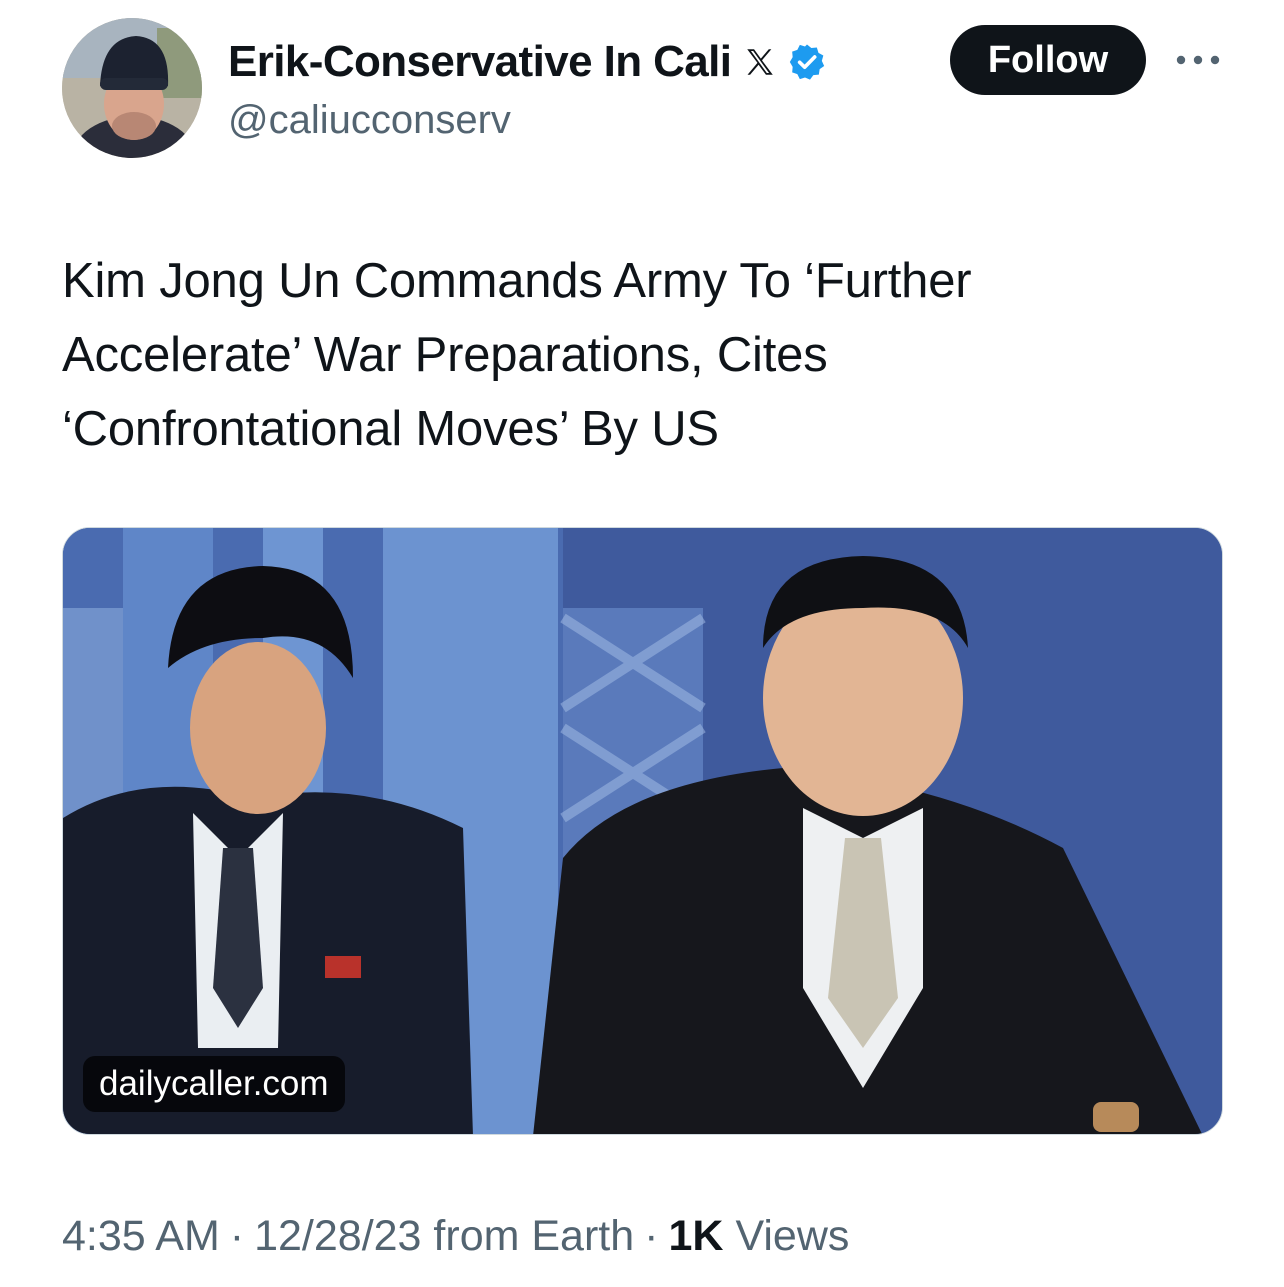 This screenshot has width=1284, height=1287. I want to click on timestamp: 4:35 AM, so click(141, 1236).